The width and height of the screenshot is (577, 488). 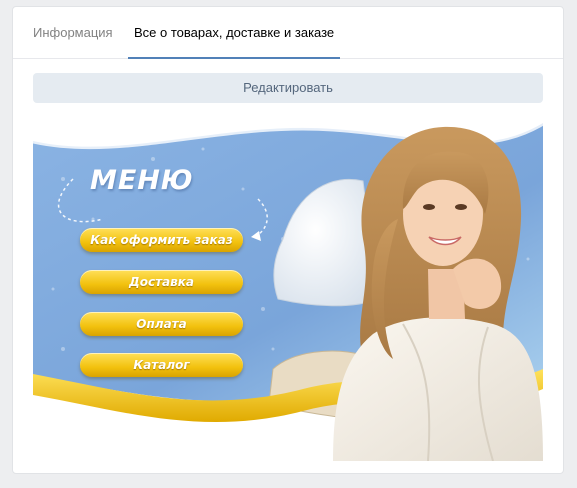 What do you see at coordinates (234, 33) in the screenshot?
I see `tab-all-about-products: Все о товарах, доставке и заказе` at bounding box center [234, 33].